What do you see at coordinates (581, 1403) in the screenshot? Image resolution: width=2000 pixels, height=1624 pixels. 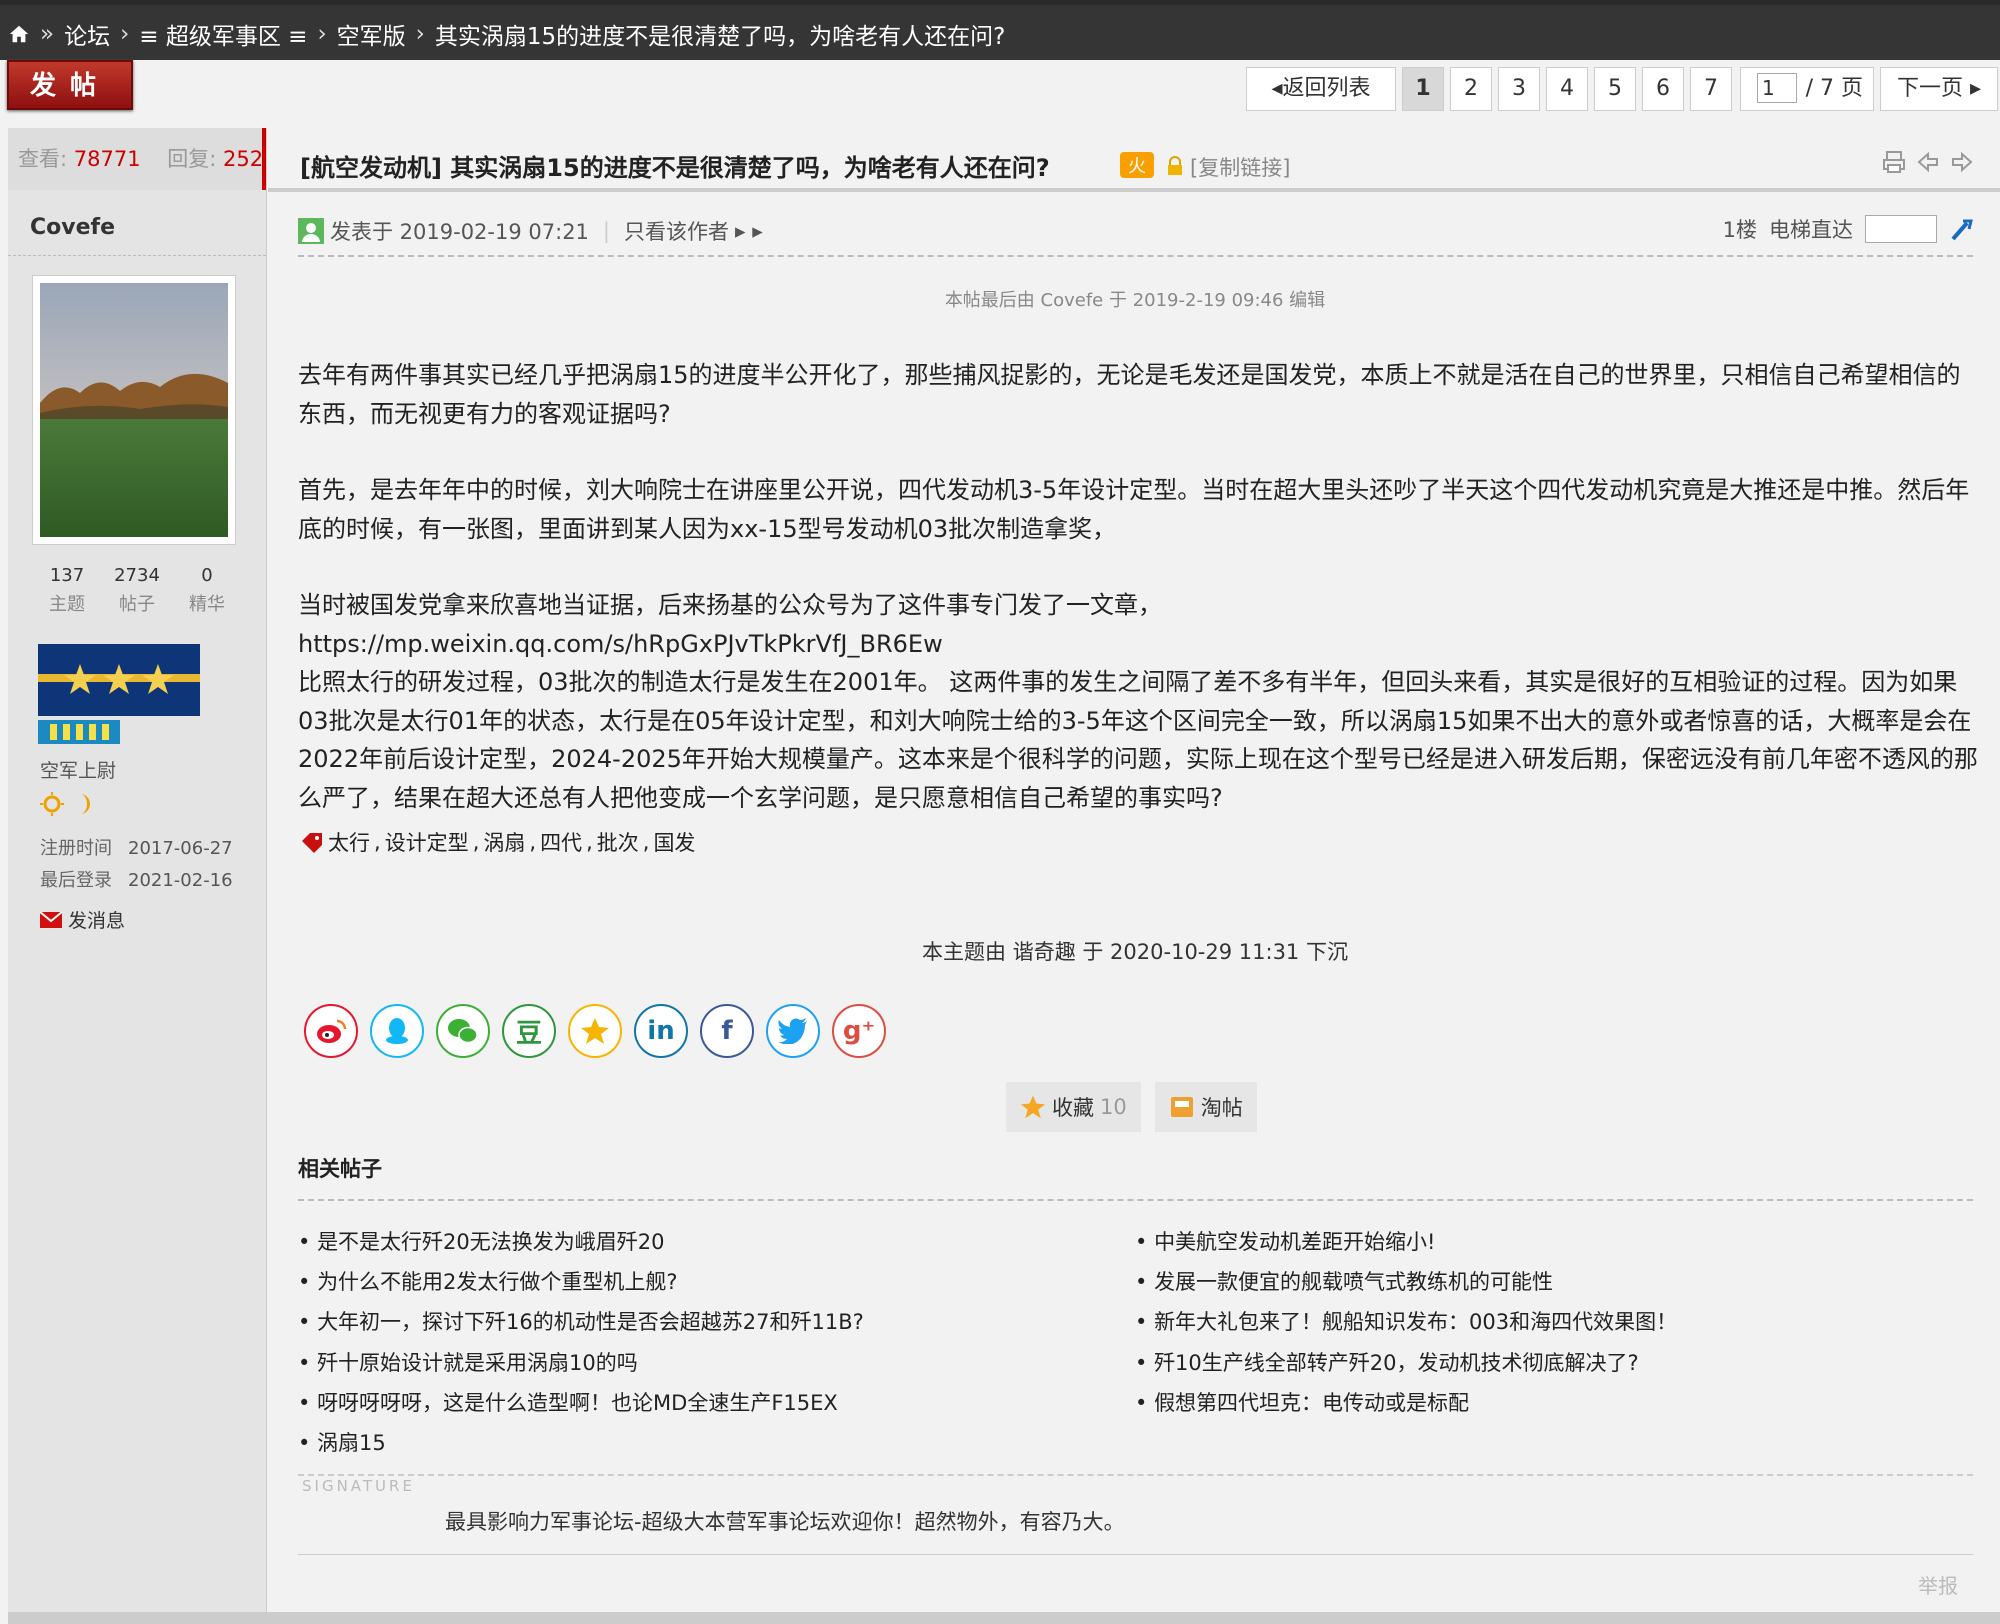 I see `related-link: 呀呀呀呀呀，这是什么造型啊！也论MD全速生产F15EX` at bounding box center [581, 1403].